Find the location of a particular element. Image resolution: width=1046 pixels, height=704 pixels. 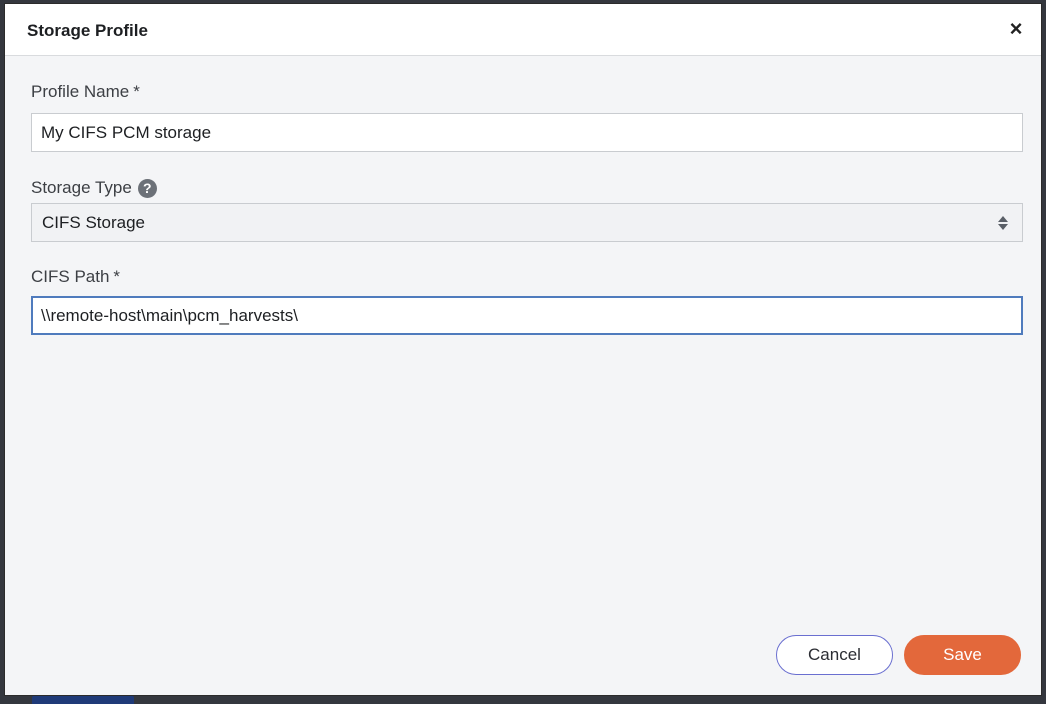

save-button: Save is located at coordinates (962, 655).